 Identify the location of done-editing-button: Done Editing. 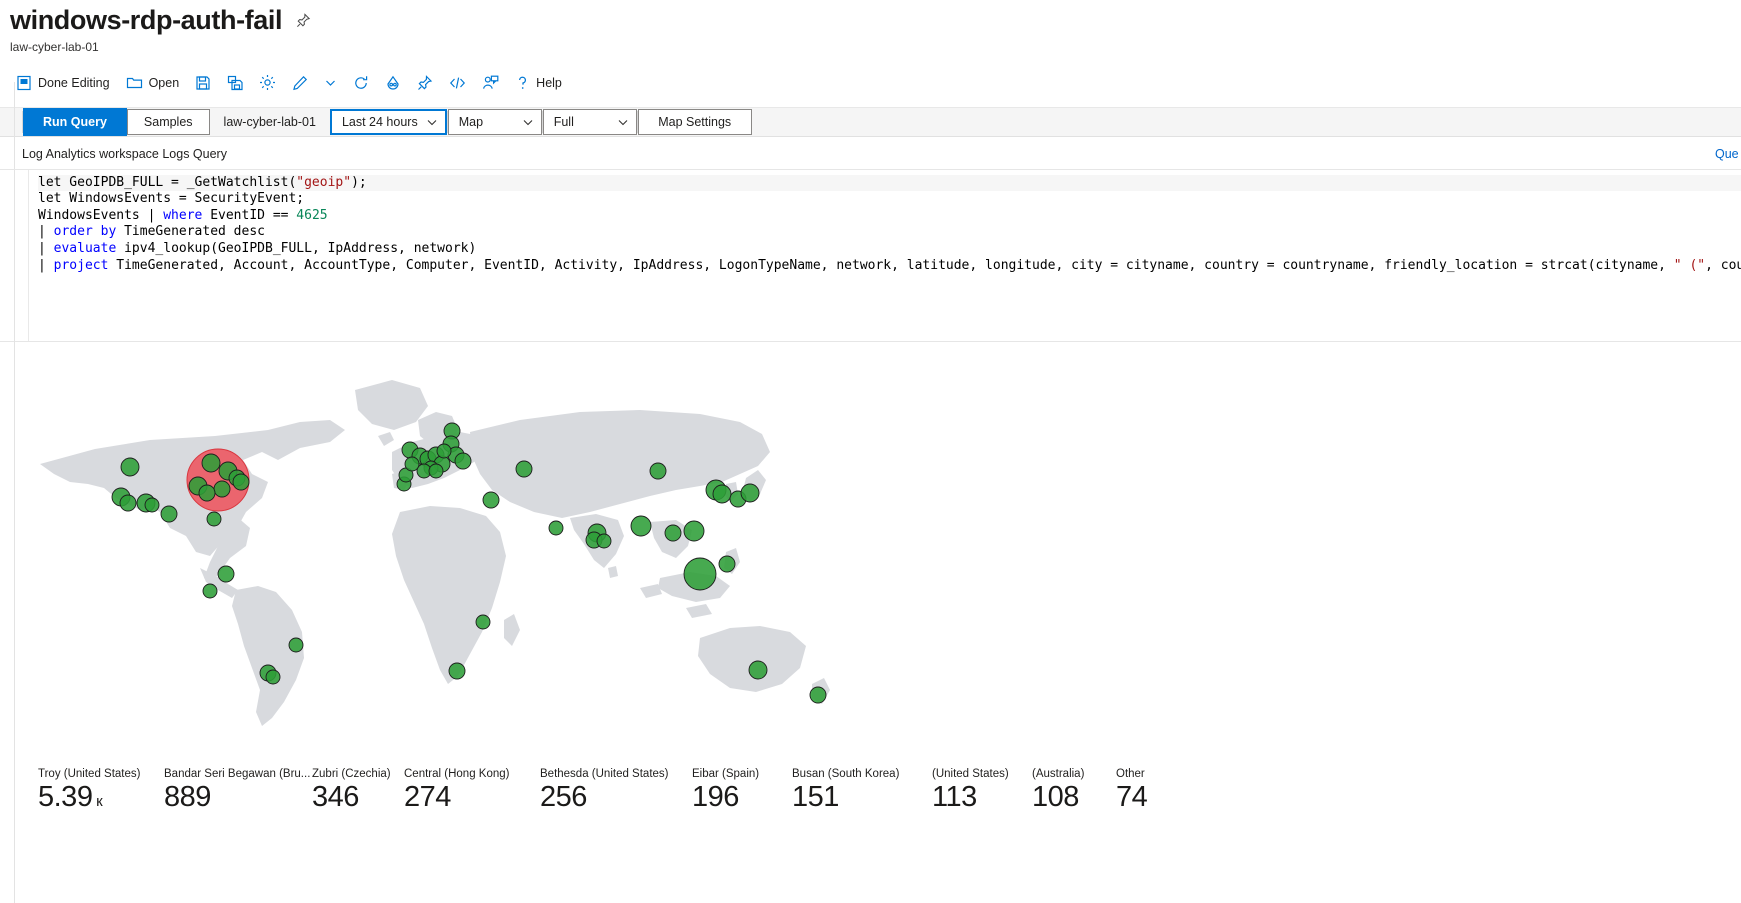
(63, 83).